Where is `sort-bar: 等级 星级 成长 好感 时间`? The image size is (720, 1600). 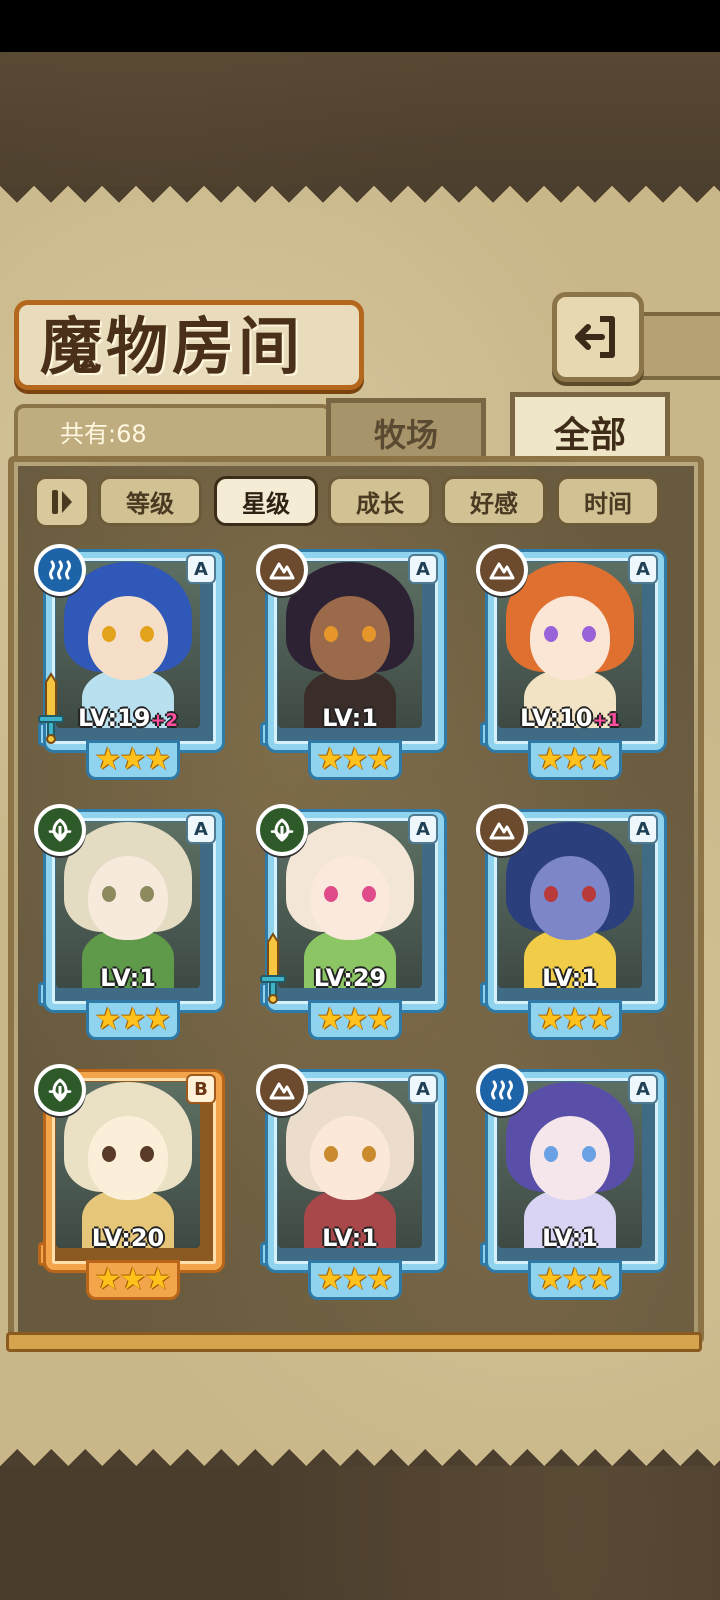 sort-bar: 等级 星级 成长 好感 时间 is located at coordinates (349, 502).